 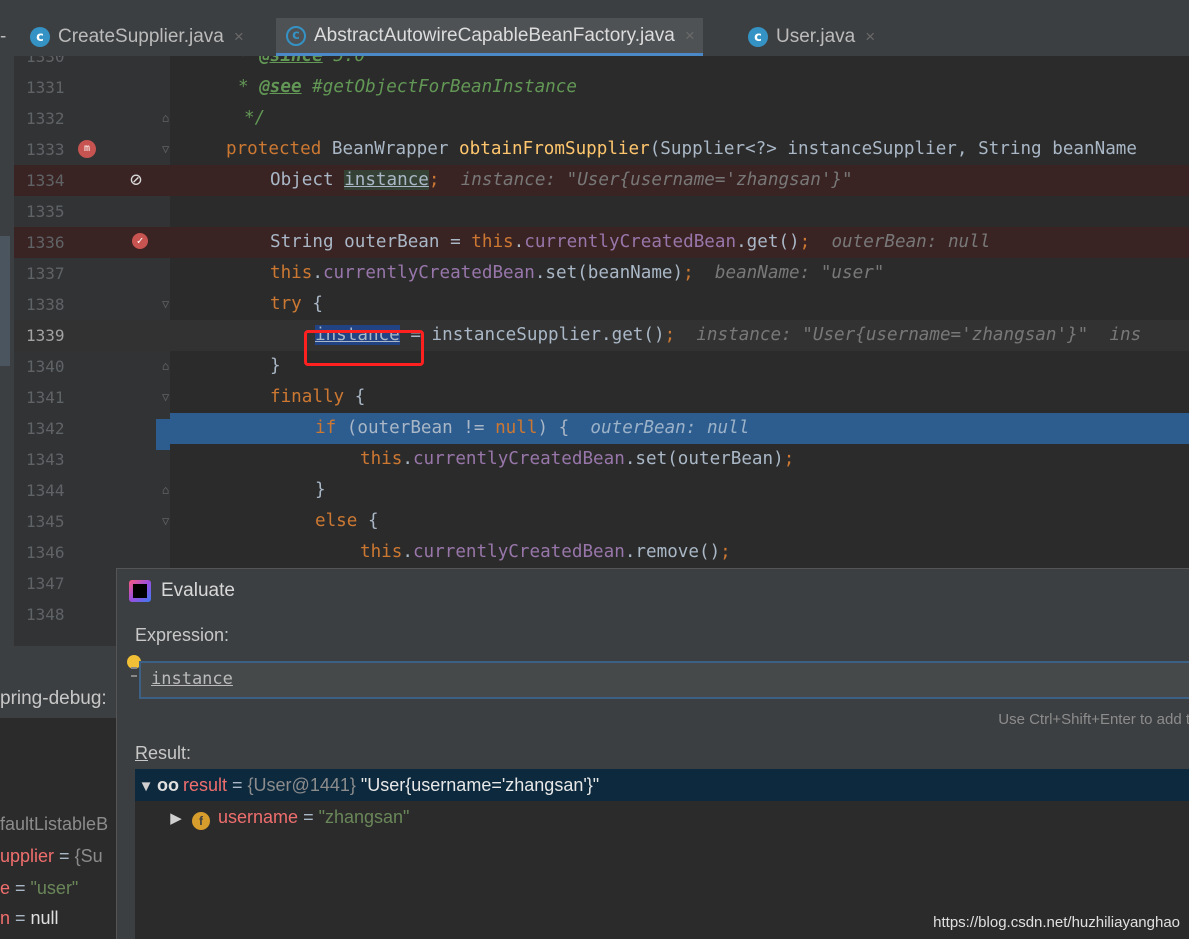 What do you see at coordinates (1093, 719) in the screenshot?
I see `shortcut-hint: Use Ctrl+Shift+Enter to add t` at bounding box center [1093, 719].